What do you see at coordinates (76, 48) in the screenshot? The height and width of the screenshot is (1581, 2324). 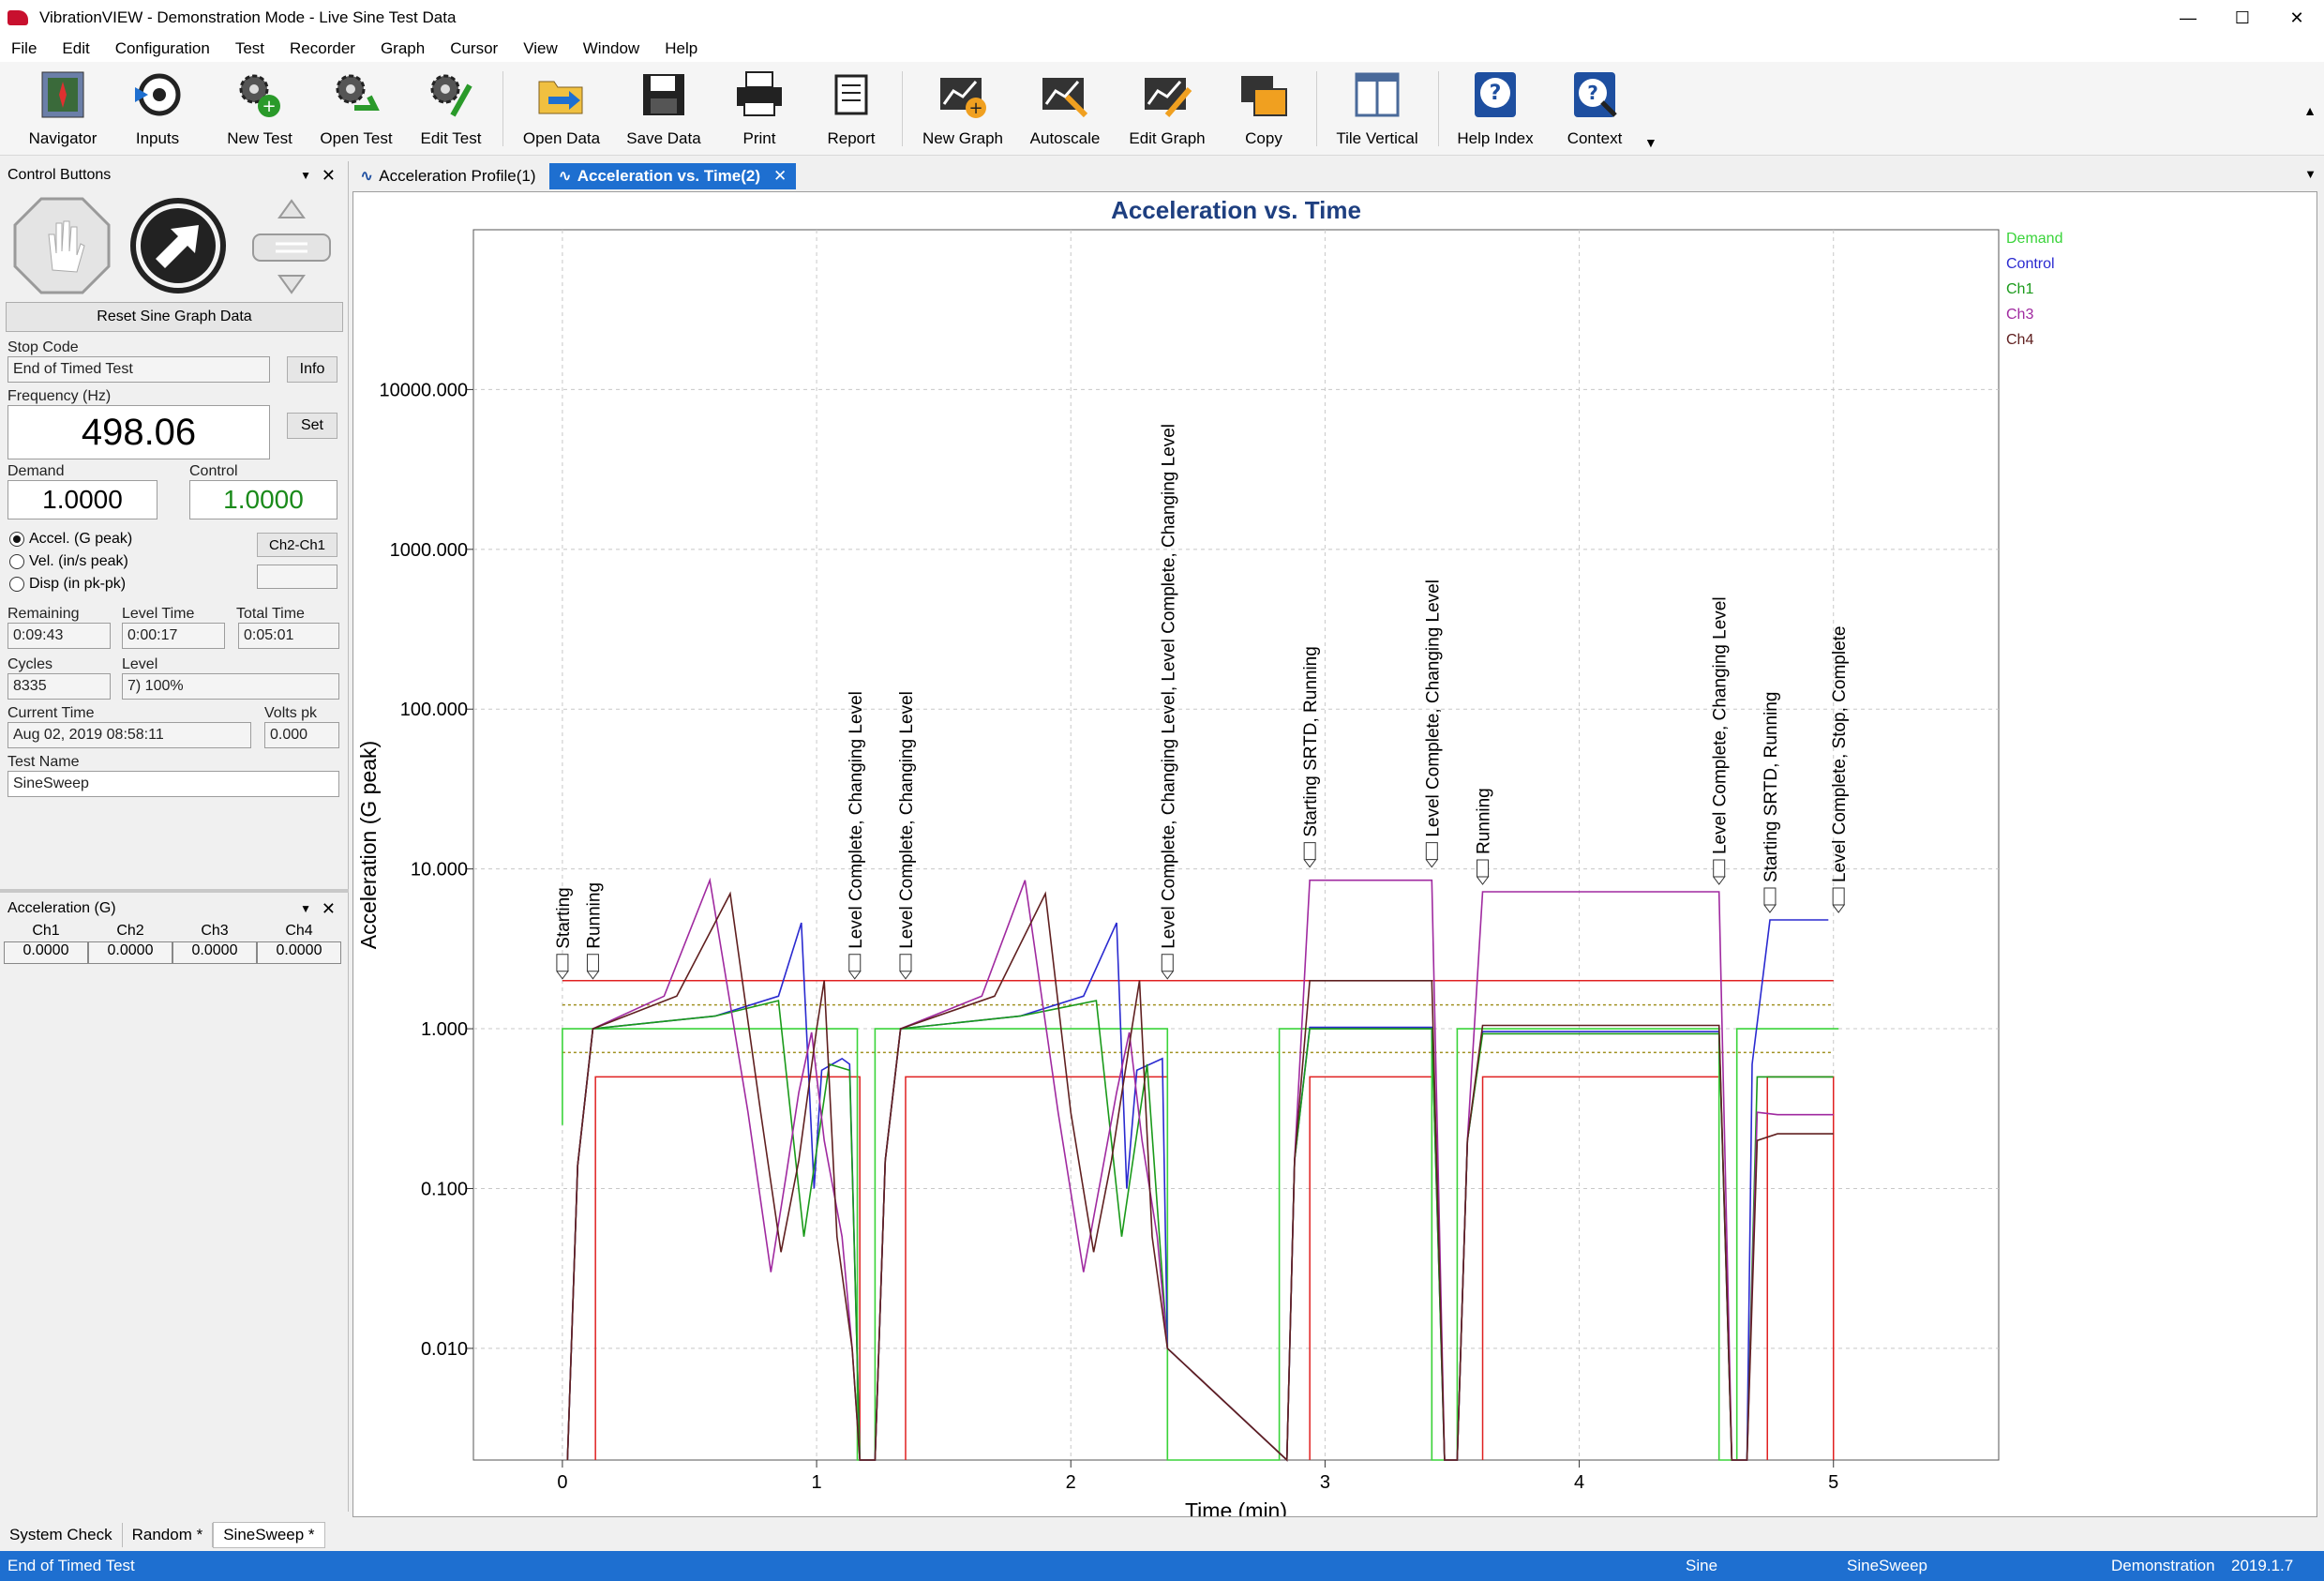 I see `menu-edit: Edit` at bounding box center [76, 48].